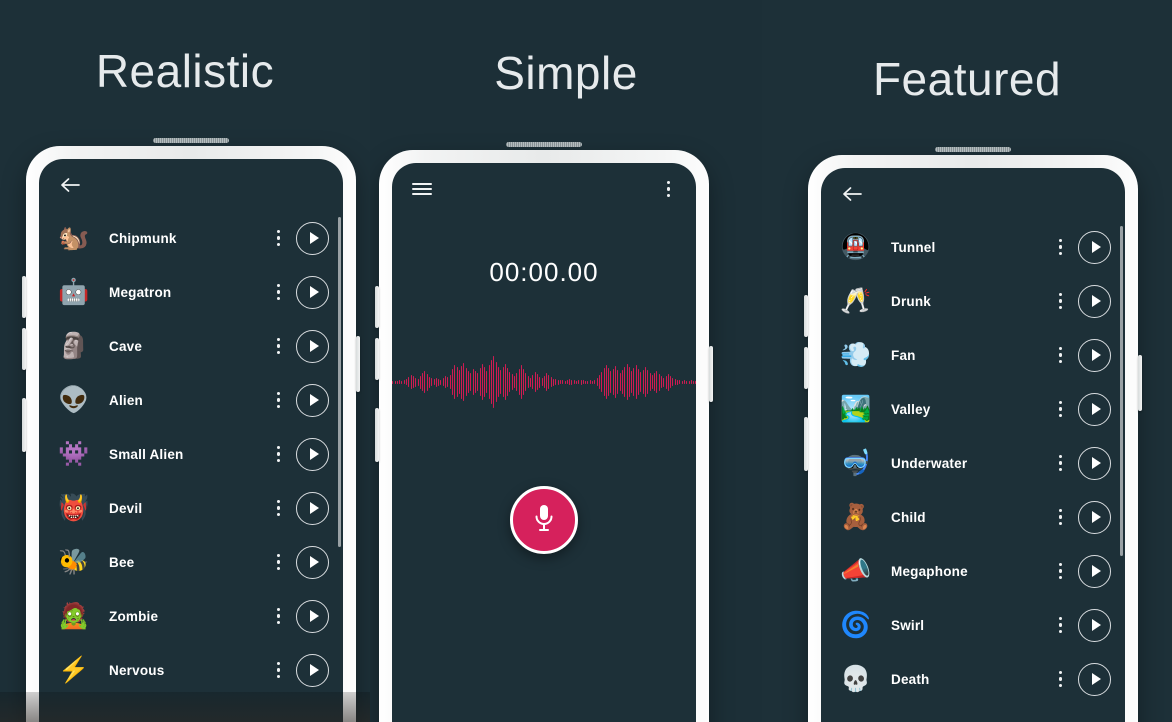 The height and width of the screenshot is (722, 1172). What do you see at coordinates (191, 508) in the screenshot?
I see `list-item: 👹 Devil` at bounding box center [191, 508].